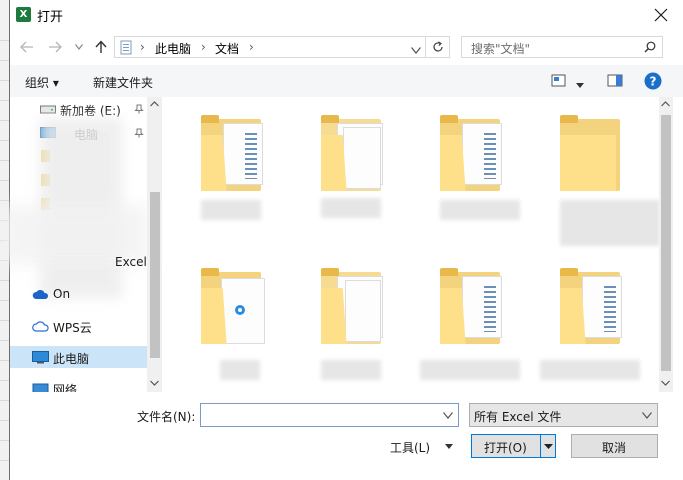  I want to click on folder-front, so click(588, 163).